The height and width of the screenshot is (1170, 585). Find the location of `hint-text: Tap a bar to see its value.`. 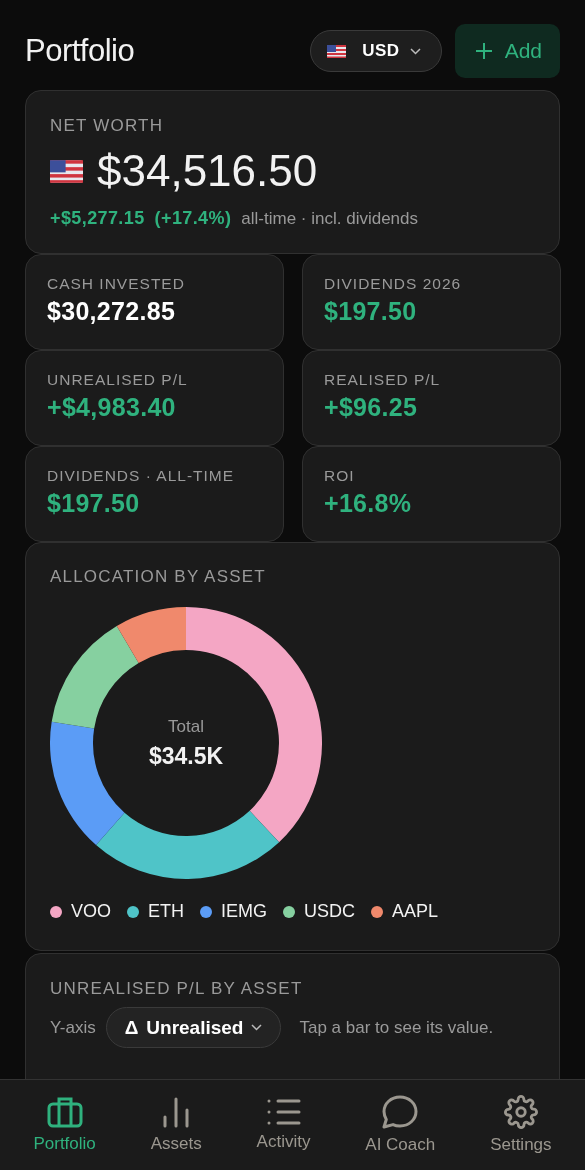

hint-text: Tap a bar to see its value. is located at coordinates (396, 1027).